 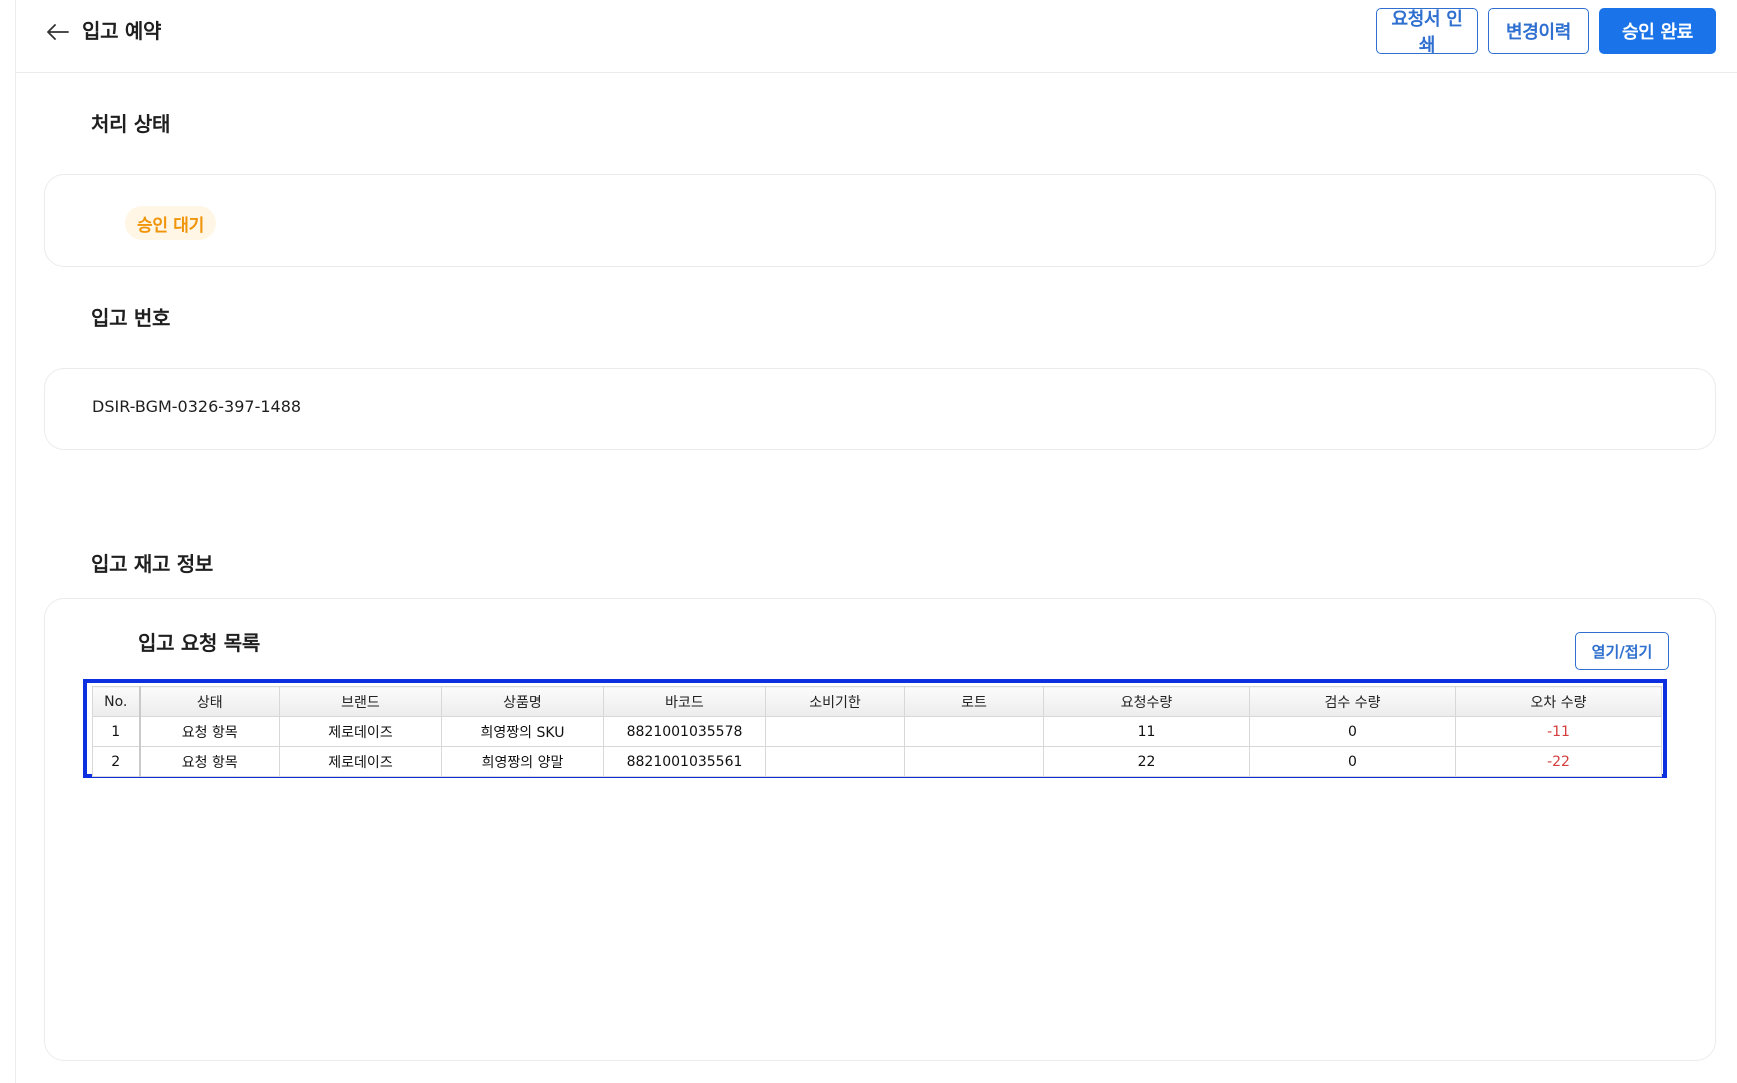 What do you see at coordinates (116, 731) in the screenshot?
I see `cell-no: 1` at bounding box center [116, 731].